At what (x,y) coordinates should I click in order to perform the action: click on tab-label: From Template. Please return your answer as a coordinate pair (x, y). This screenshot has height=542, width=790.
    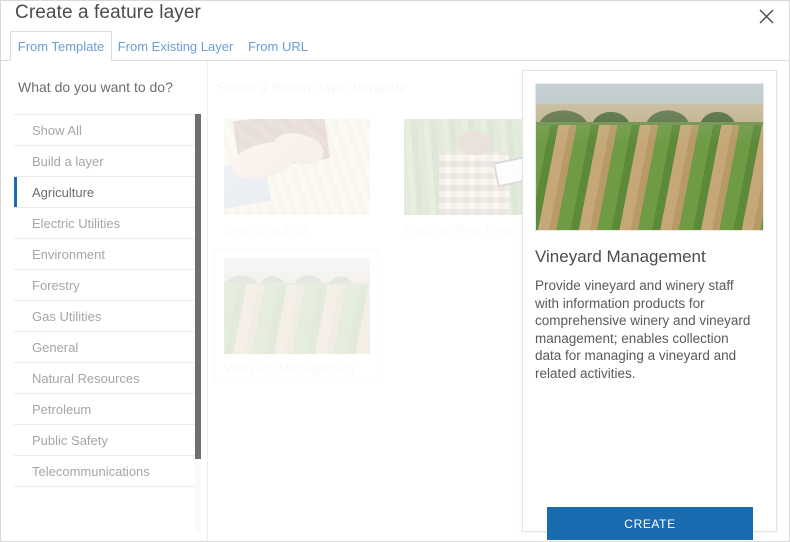
    Looking at the image, I should click on (61, 46).